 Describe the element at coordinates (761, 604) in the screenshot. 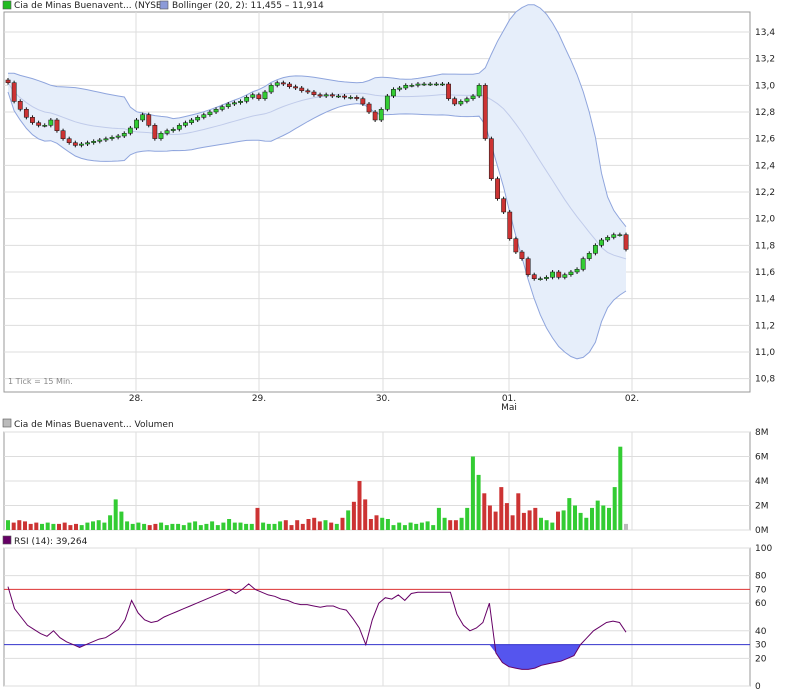

I see `rsi-y-tick-label: 60` at that location.